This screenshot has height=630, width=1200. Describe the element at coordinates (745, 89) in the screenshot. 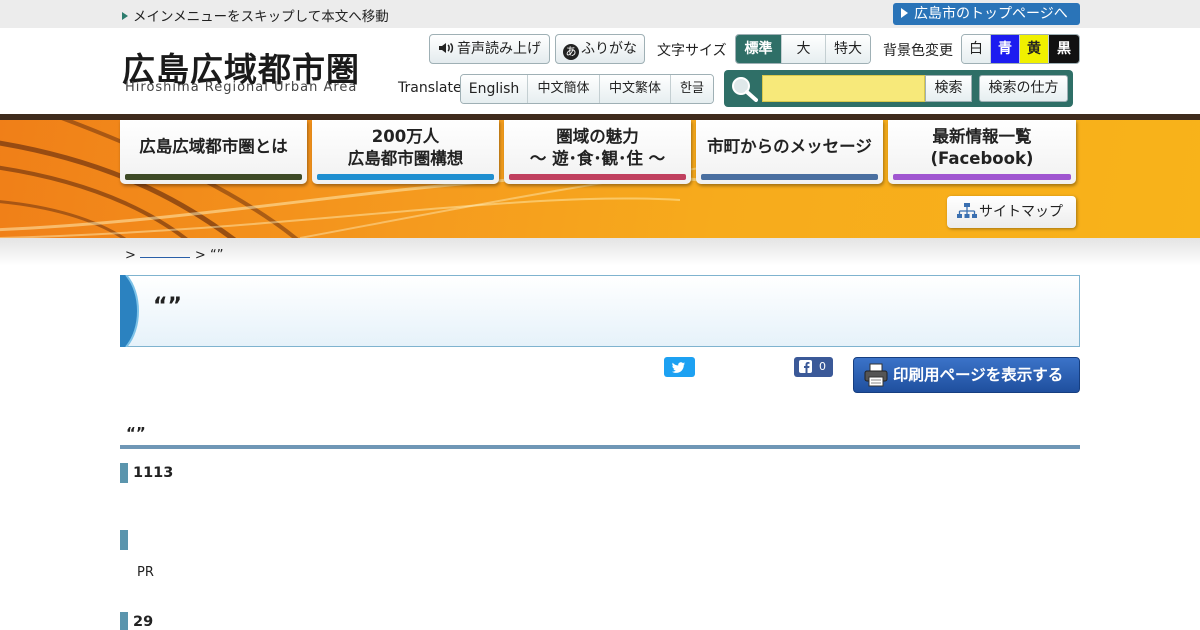

I see `search-icon` at that location.